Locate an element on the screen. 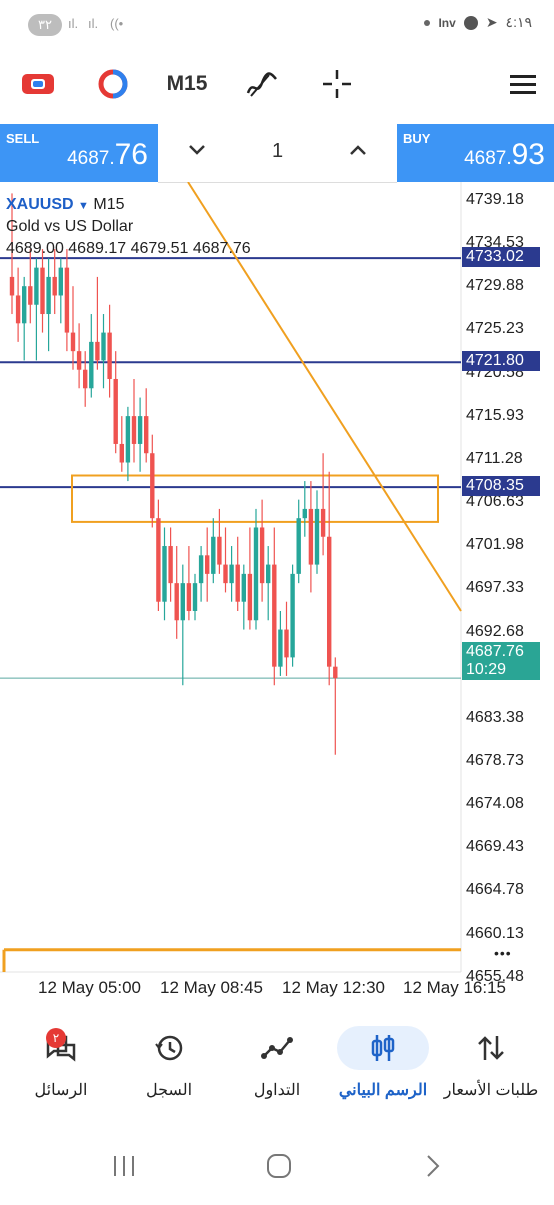 The image size is (554, 1205). time-tick-label: 12 May 08:45 is located at coordinates (212, 987).